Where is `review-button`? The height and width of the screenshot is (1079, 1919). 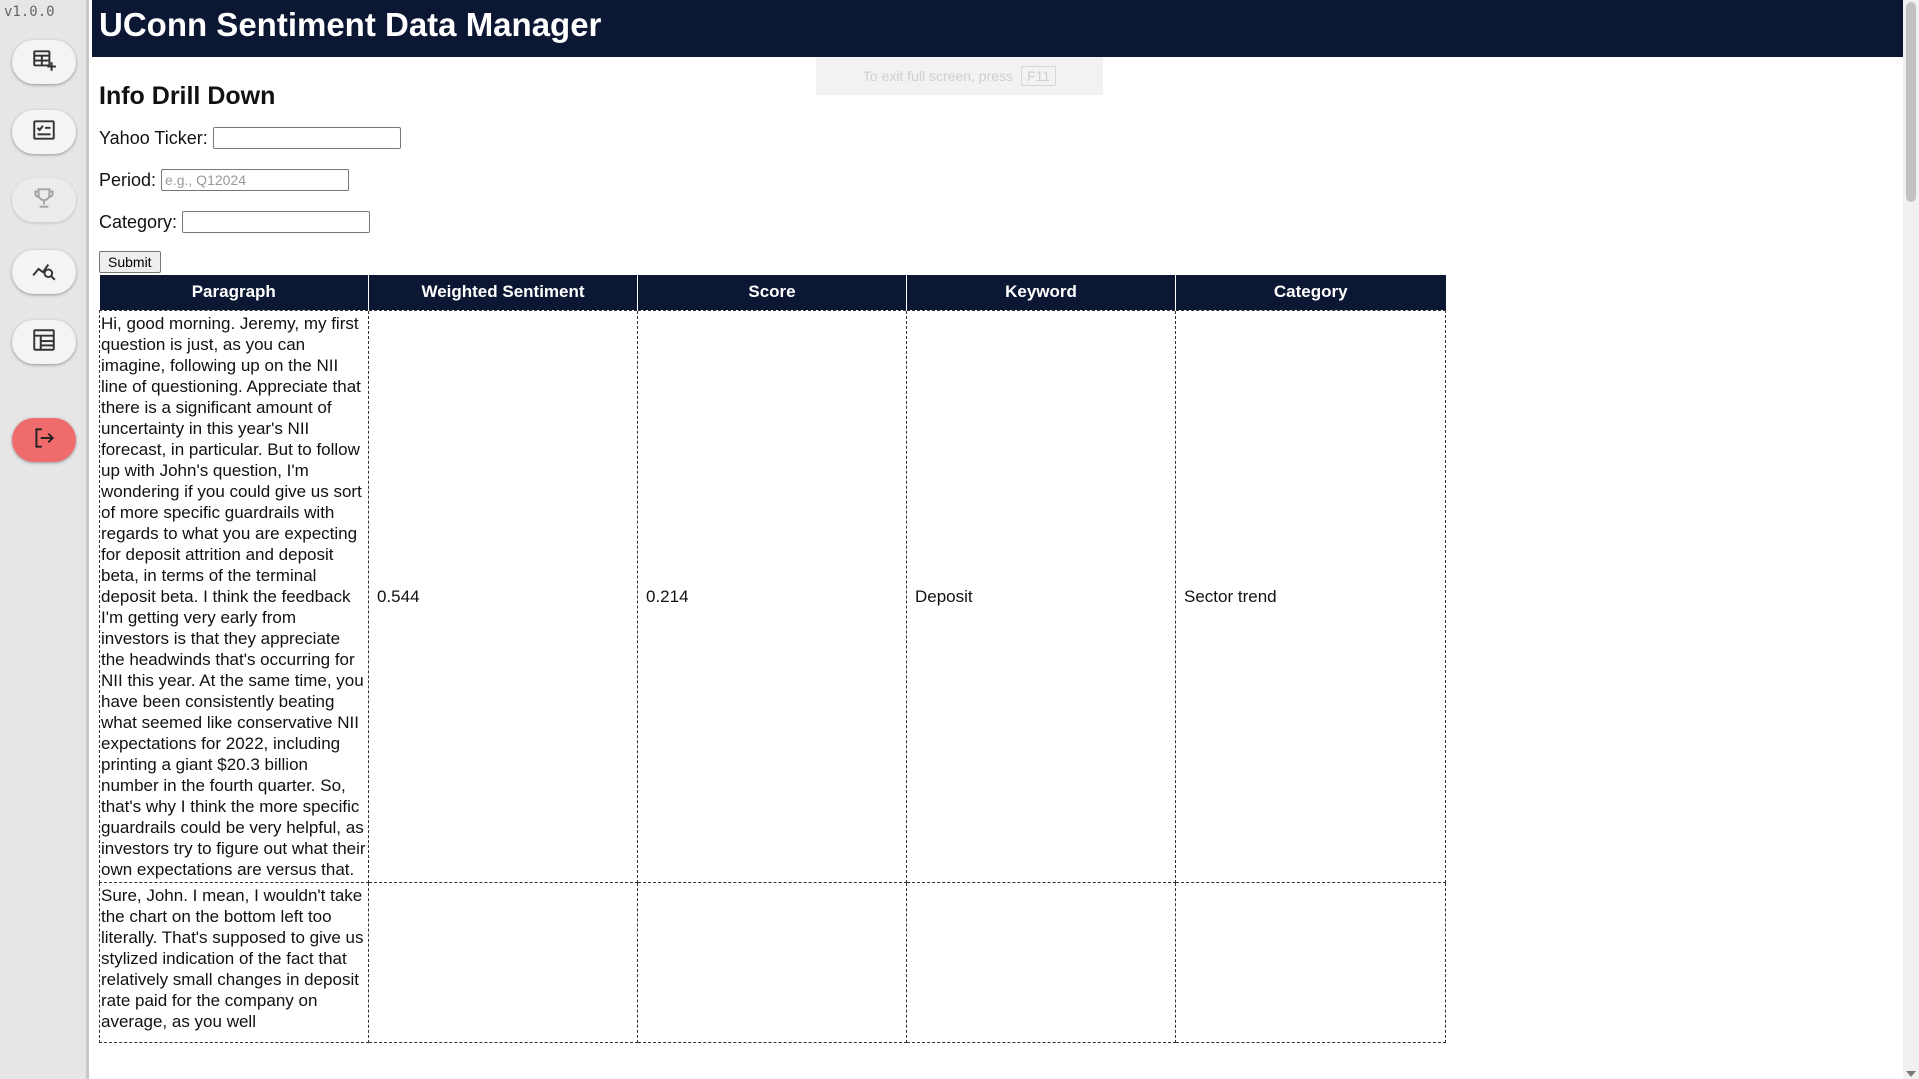
review-button is located at coordinates (44, 132).